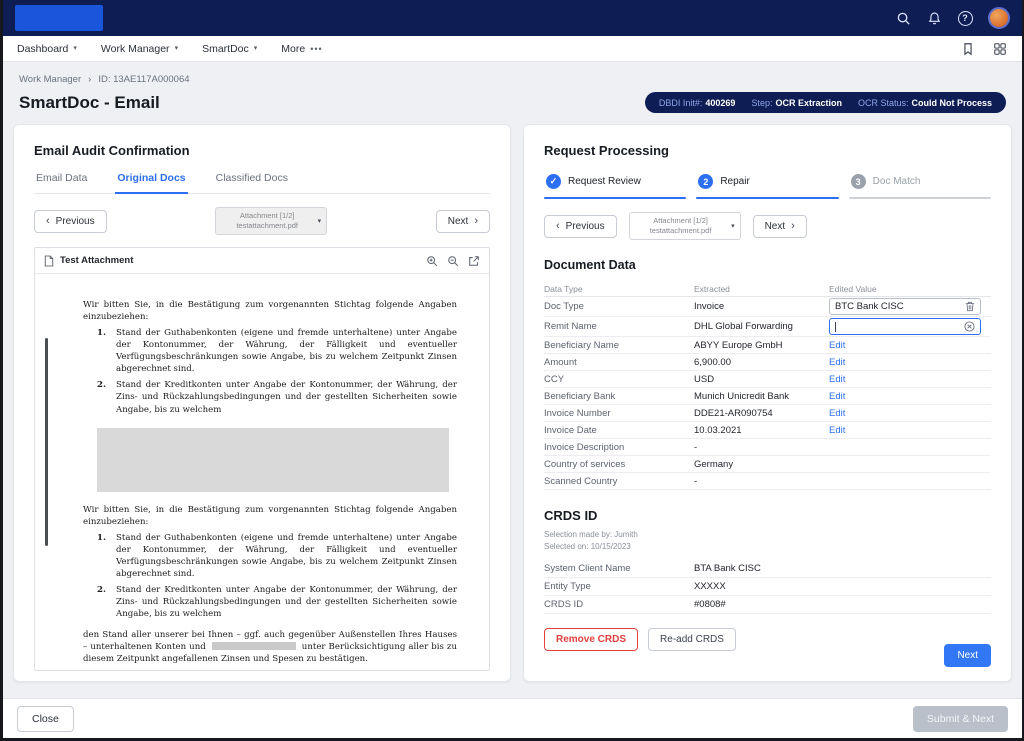 The height and width of the screenshot is (741, 1024). I want to click on bookmark-icon, so click(968, 49).